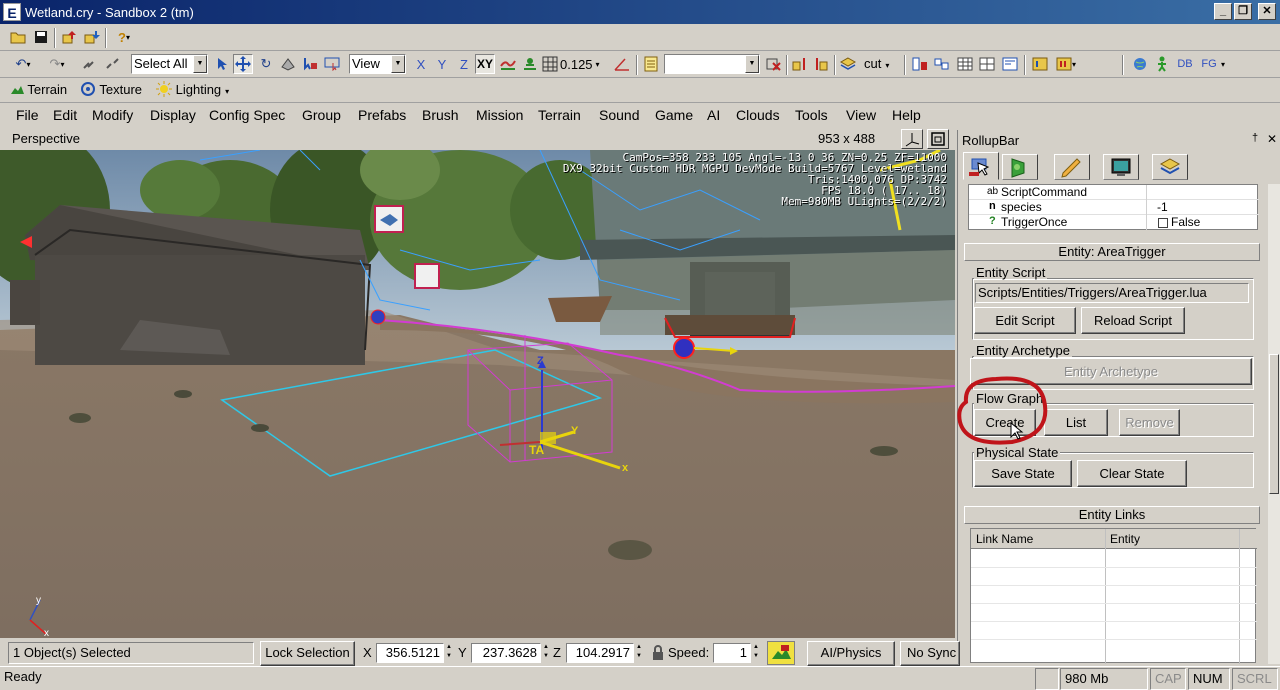 The image size is (1280, 690). I want to click on links-column-header: Link Name, so click(1004, 539).